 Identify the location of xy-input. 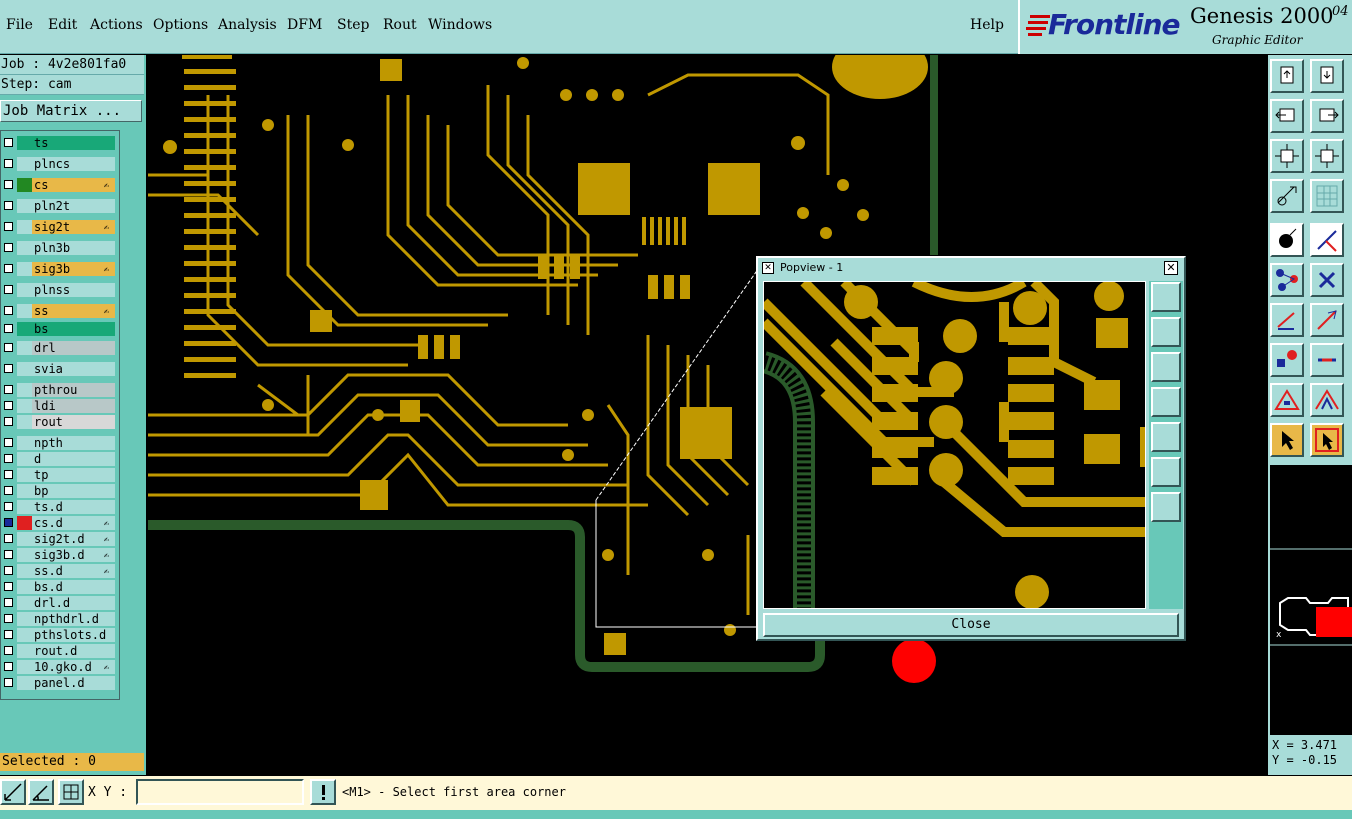
(220, 792).